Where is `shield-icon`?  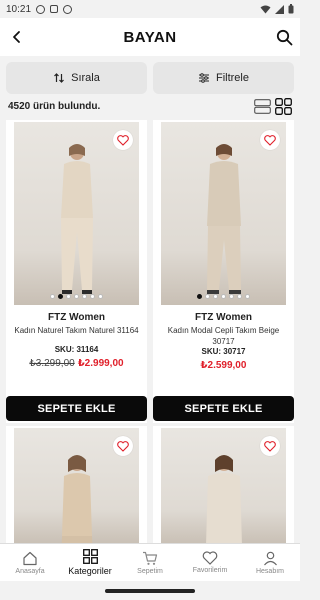
shield-icon is located at coordinates (68, 9).